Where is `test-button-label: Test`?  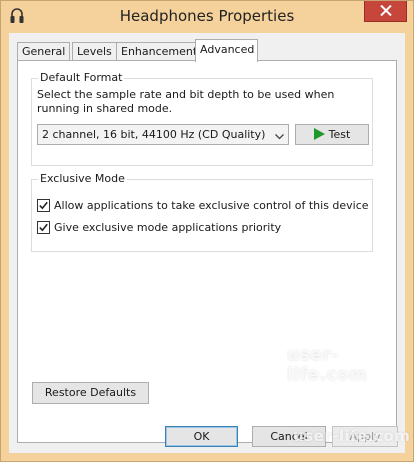
test-button-label: Test is located at coordinates (339, 134).